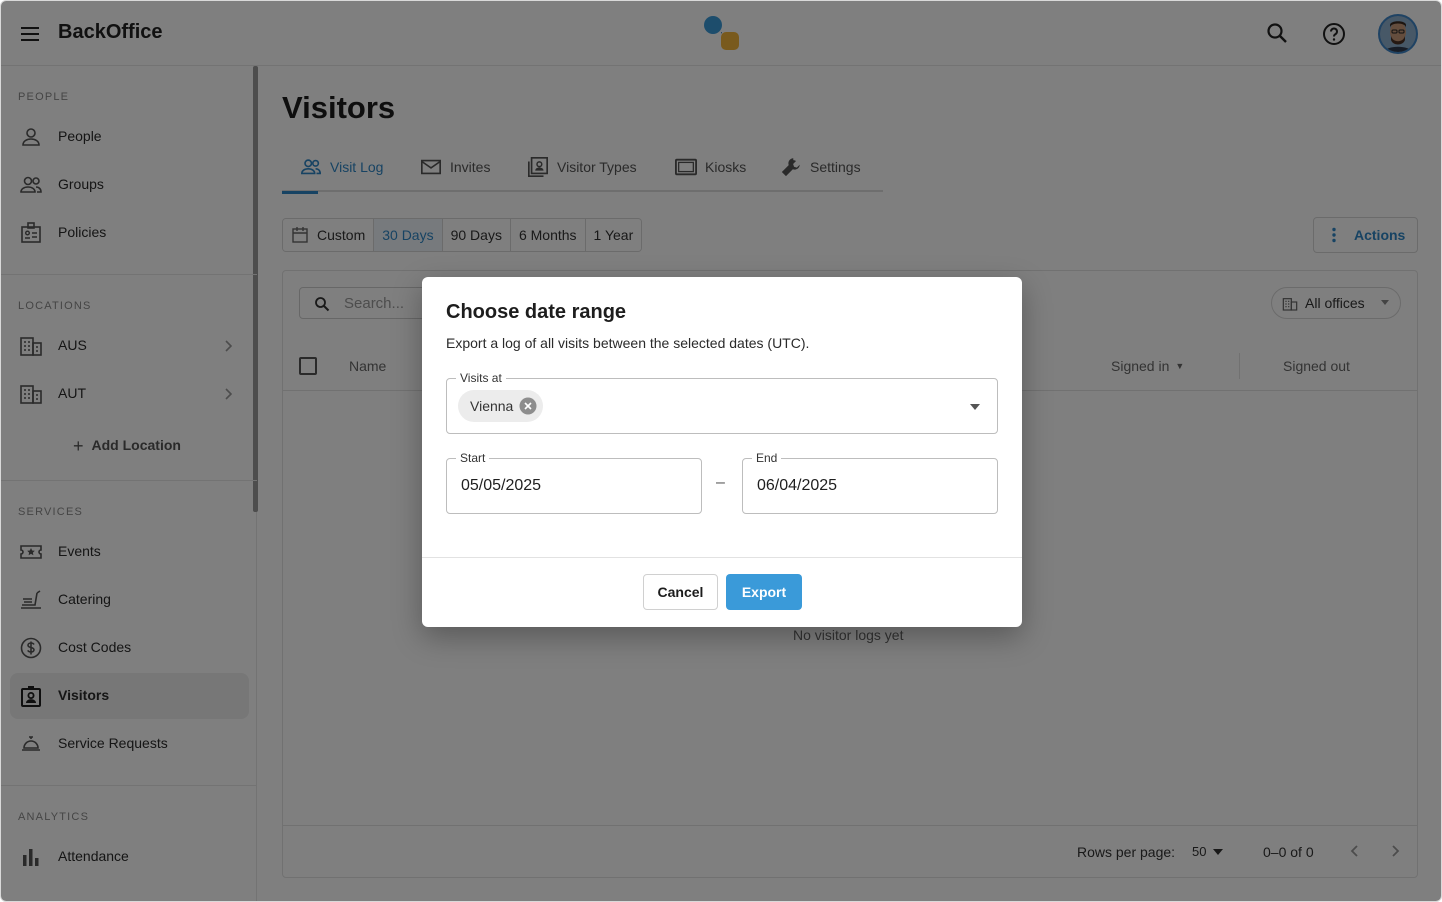  I want to click on export-button: Export, so click(764, 592).